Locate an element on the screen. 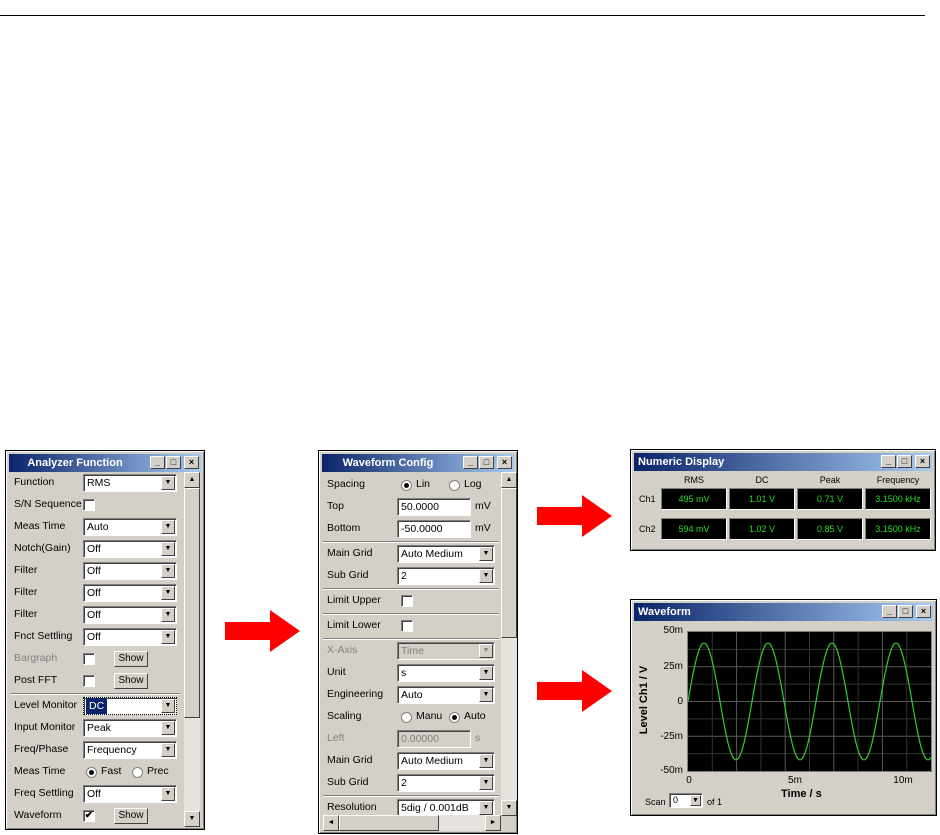  config-horizontal-scrollbar: ◄ ► is located at coordinates (412, 823).